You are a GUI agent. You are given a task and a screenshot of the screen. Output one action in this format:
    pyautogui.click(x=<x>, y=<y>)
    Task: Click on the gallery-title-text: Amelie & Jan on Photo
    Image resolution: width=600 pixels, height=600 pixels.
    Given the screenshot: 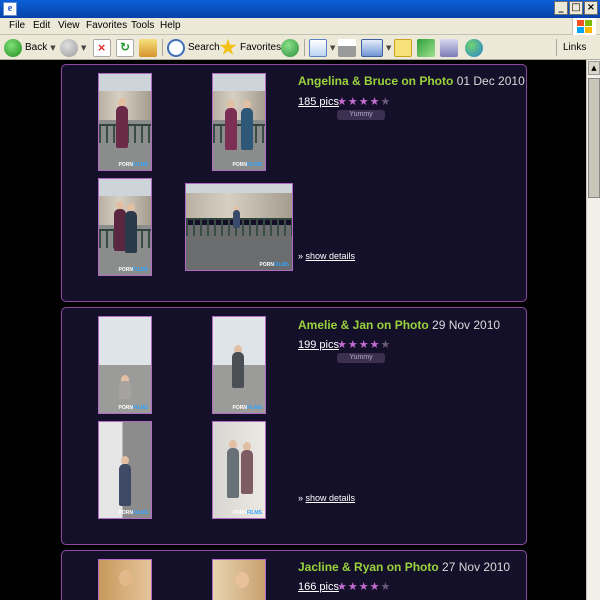 What is the action you would take?
    pyautogui.click(x=363, y=325)
    